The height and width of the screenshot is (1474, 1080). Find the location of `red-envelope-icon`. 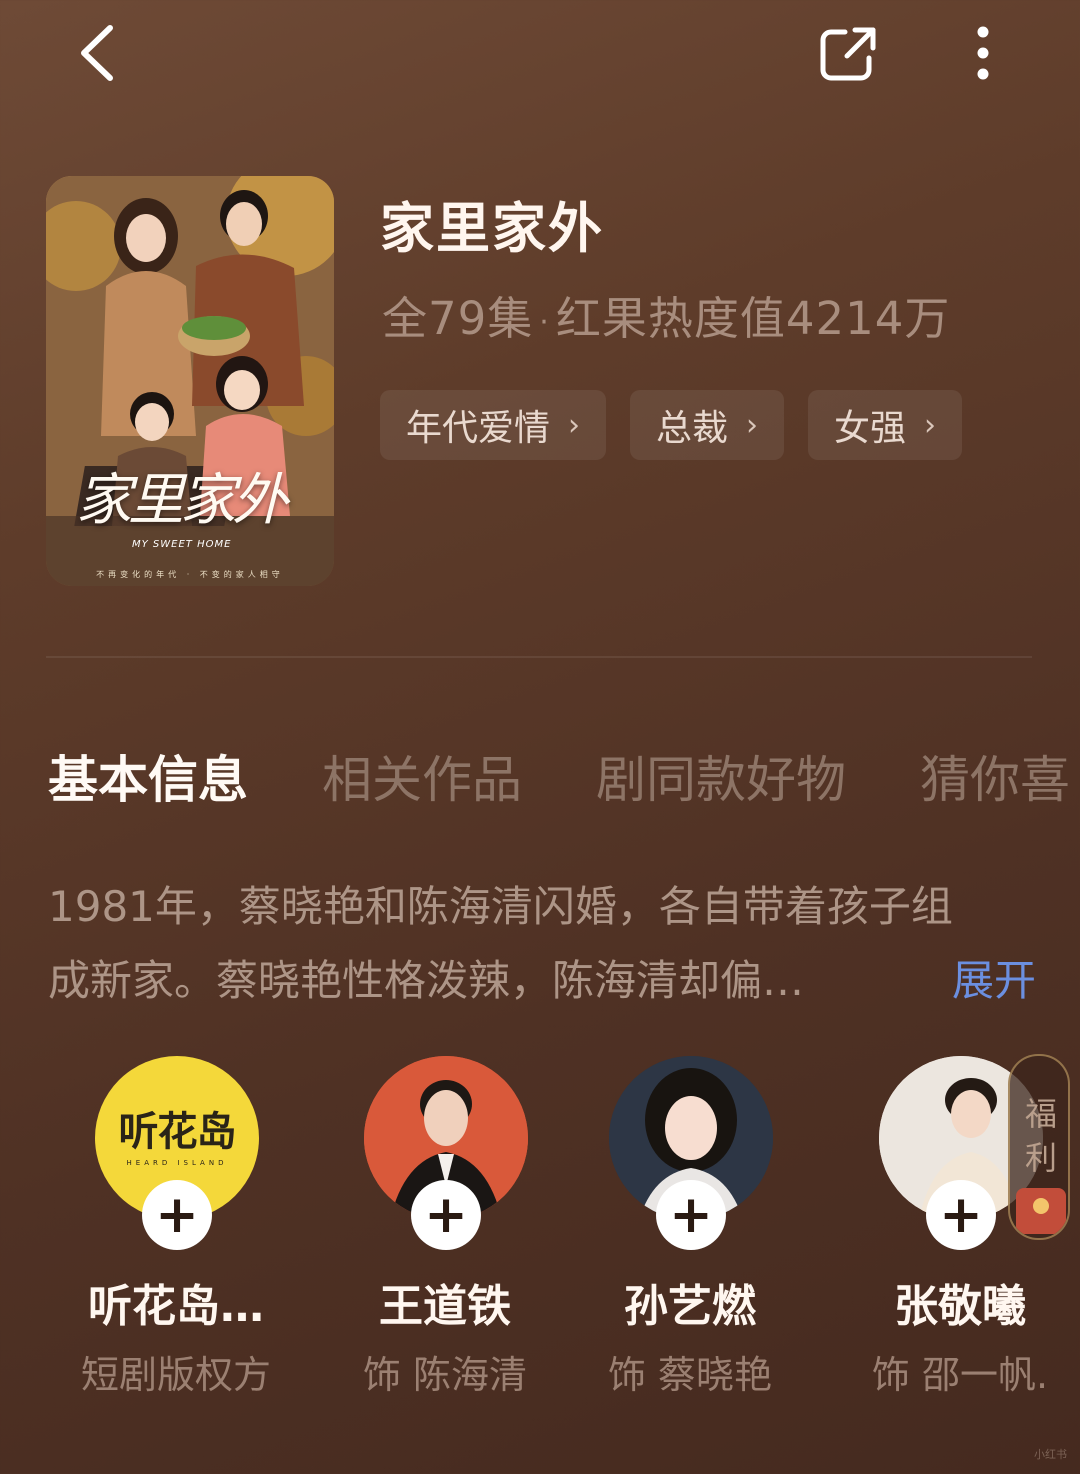

red-envelope-icon is located at coordinates (1041, 1211).